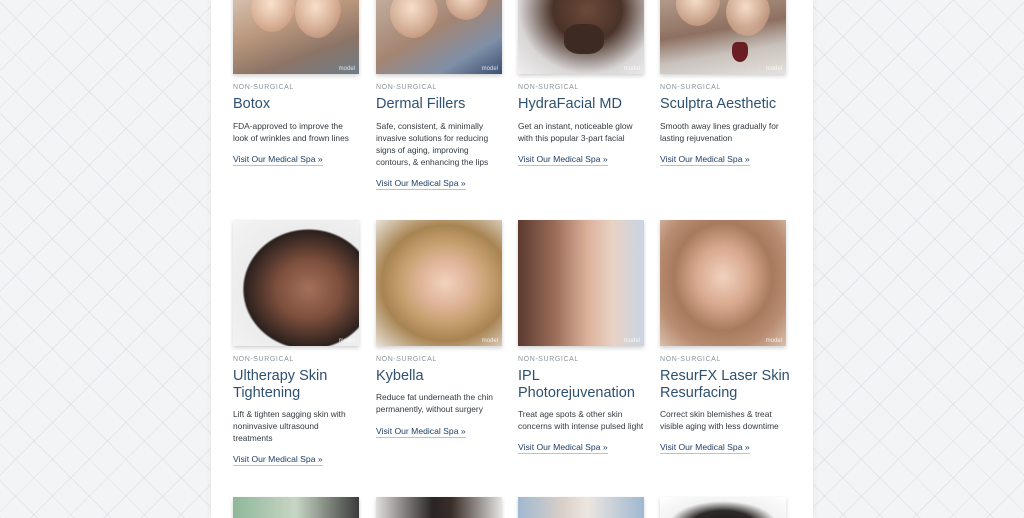 This screenshot has width=1024, height=518. I want to click on treatment-title: IPL Photorejuvenation, so click(584, 385).